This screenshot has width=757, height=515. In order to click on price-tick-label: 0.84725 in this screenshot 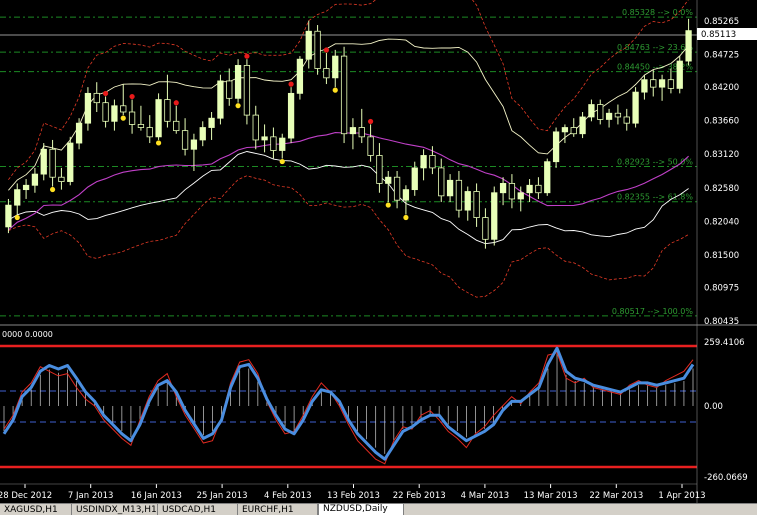, I will do `click(721, 56)`.